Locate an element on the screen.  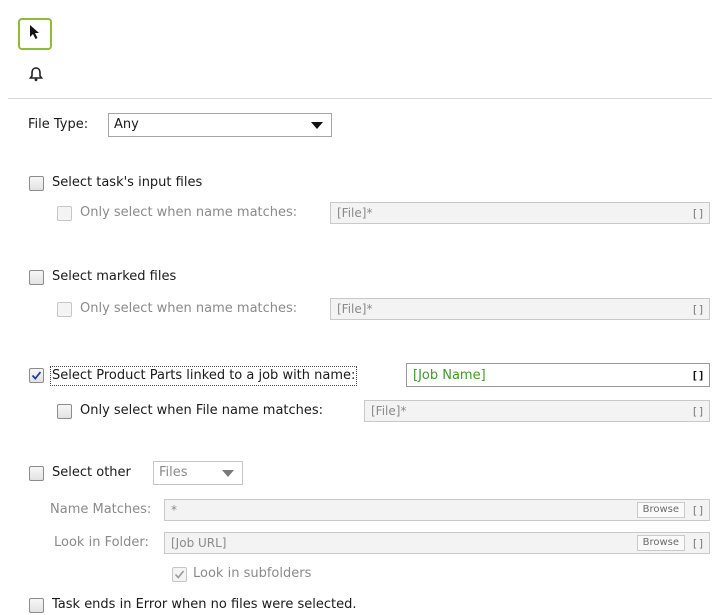
toolbar-separator is located at coordinates (360, 98).